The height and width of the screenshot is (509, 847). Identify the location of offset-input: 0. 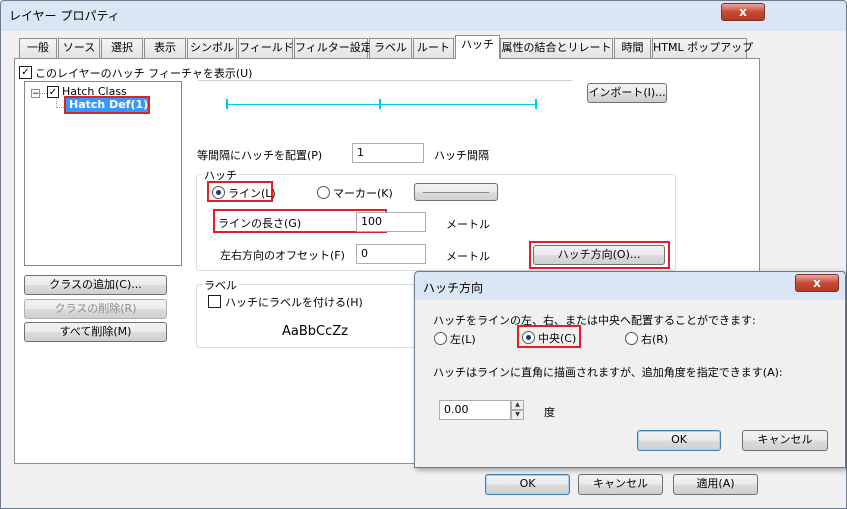
(391, 254).